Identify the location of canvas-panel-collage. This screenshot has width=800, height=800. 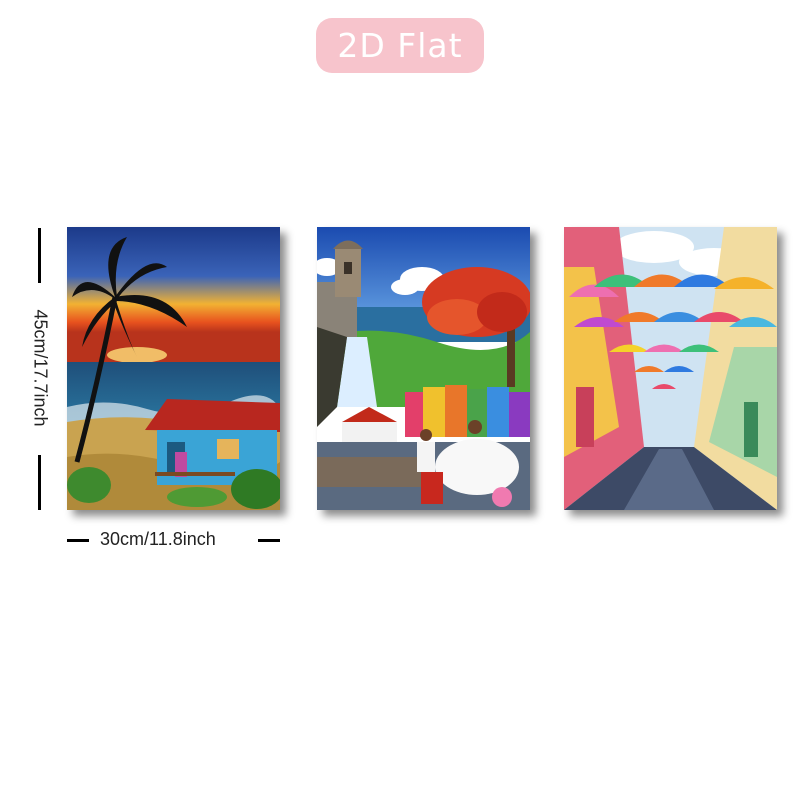
(423, 368).